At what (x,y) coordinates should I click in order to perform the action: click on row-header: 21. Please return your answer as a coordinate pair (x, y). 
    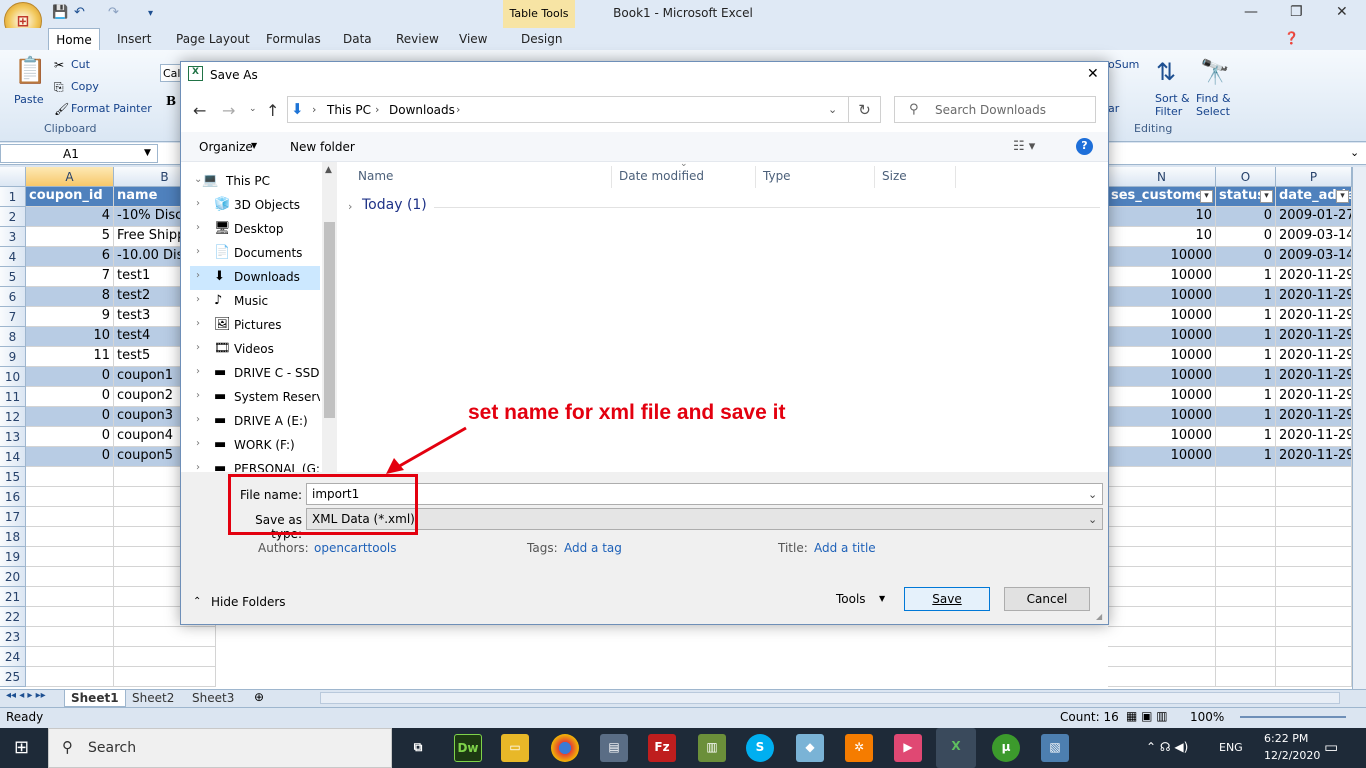
    Looking at the image, I should click on (13, 597).